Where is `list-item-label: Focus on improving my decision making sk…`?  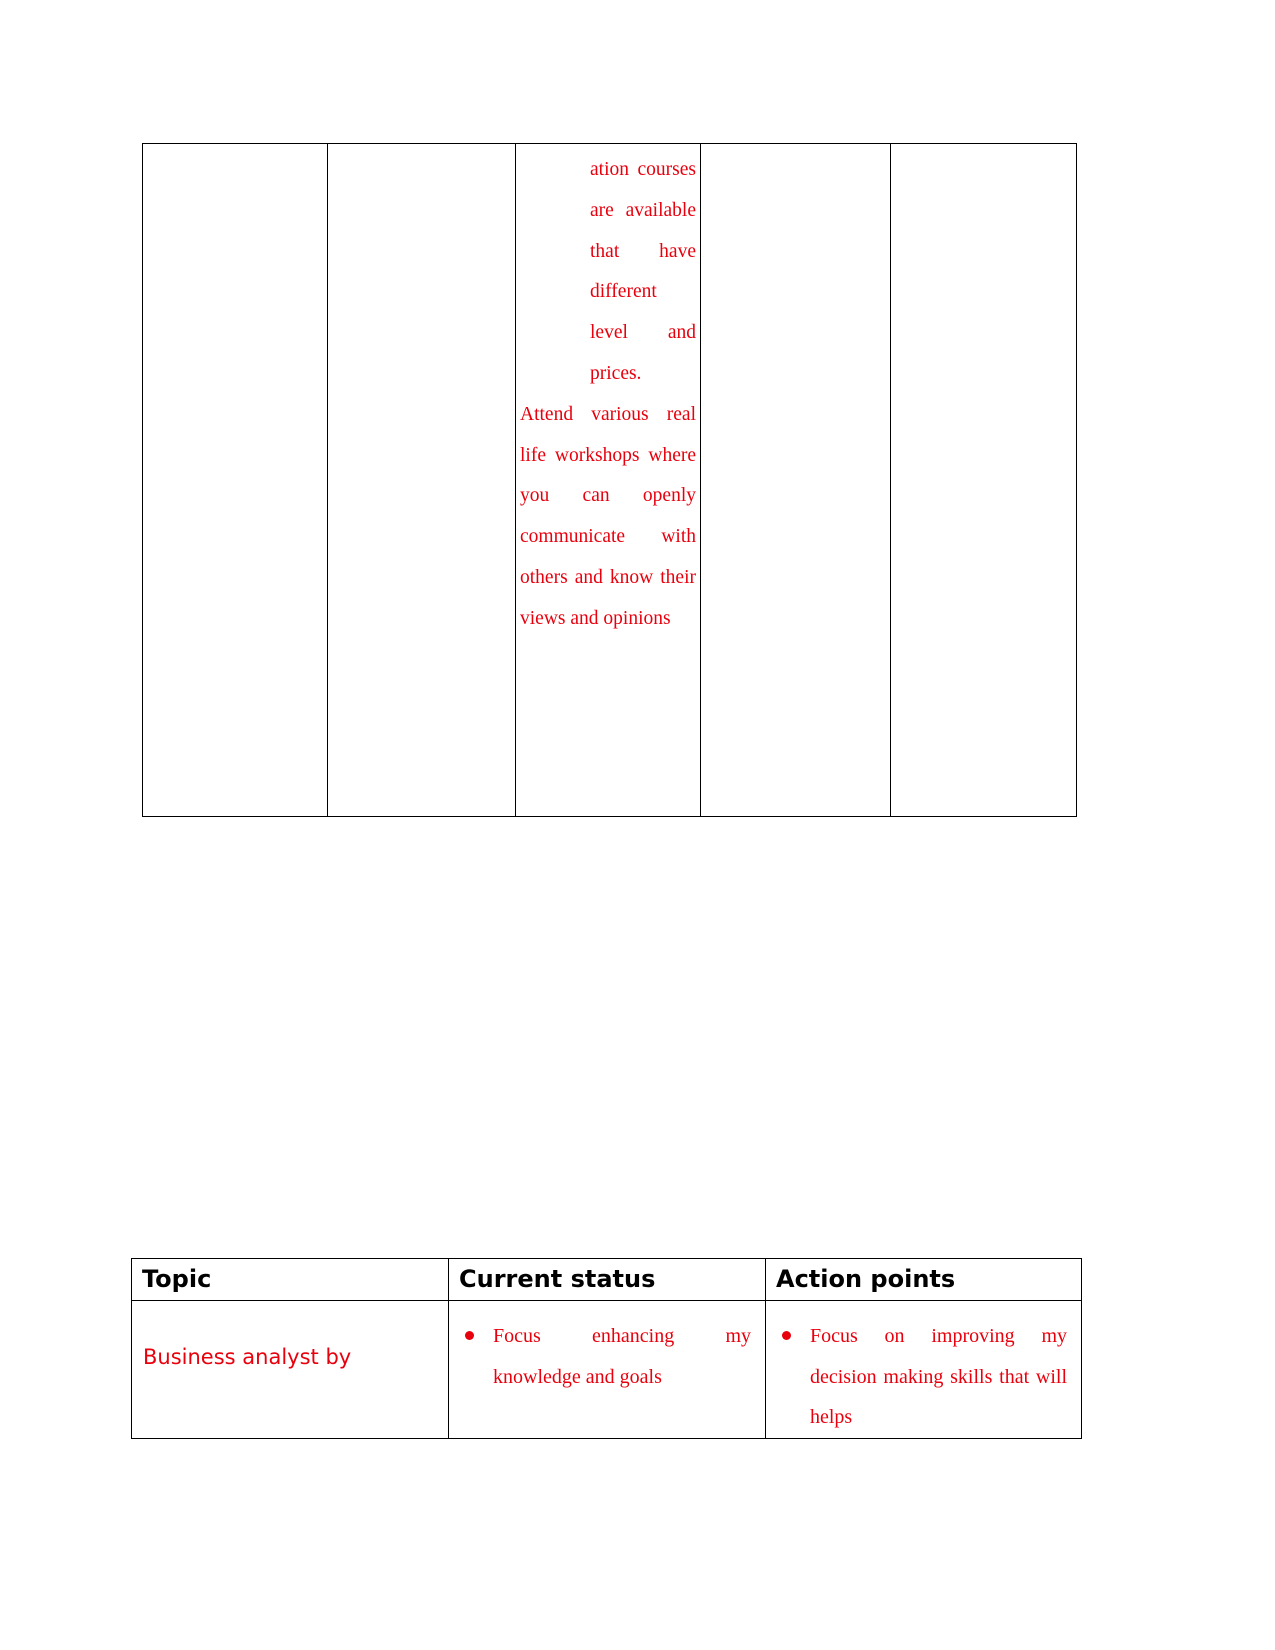
list-item-label: Focus on improving my decision making sk… is located at coordinates (938, 1376).